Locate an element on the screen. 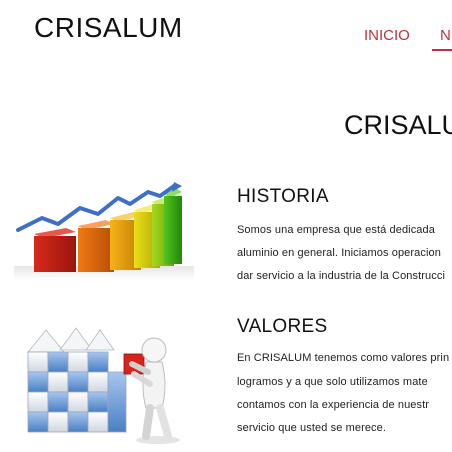  historia-illustration is located at coordinates (104, 230).